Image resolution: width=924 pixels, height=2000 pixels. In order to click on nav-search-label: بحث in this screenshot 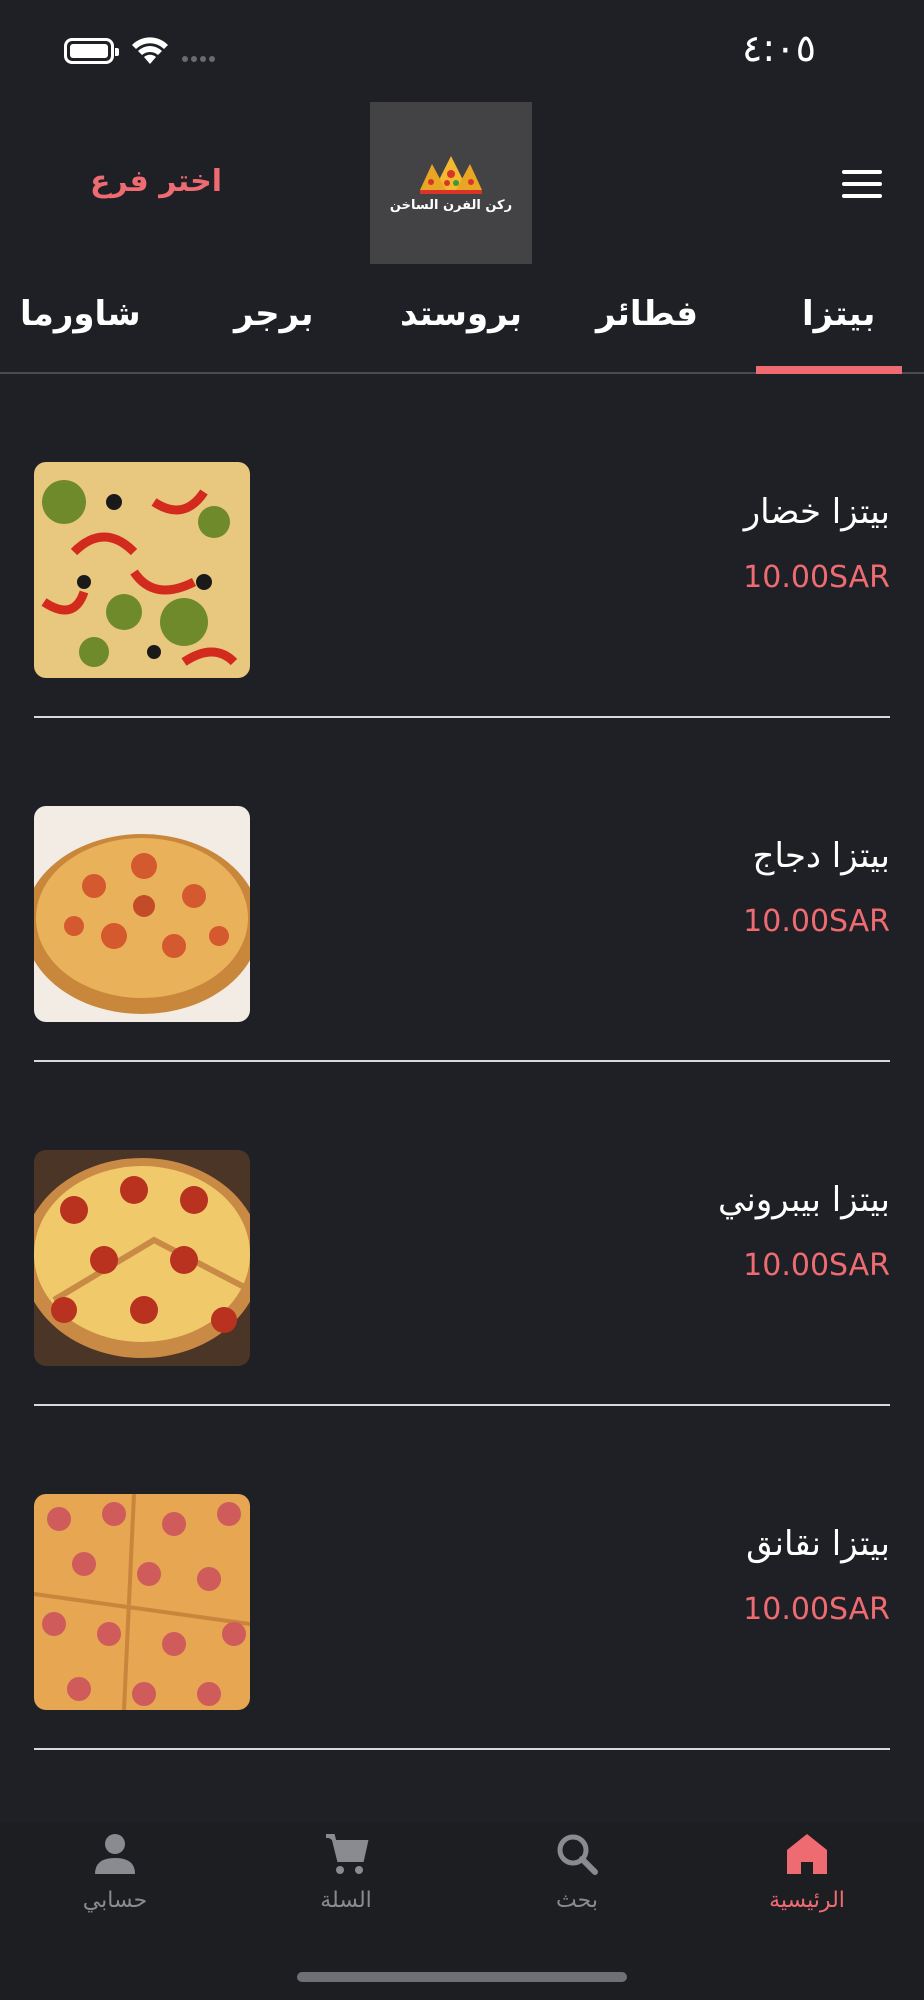, I will do `click(577, 1900)`.